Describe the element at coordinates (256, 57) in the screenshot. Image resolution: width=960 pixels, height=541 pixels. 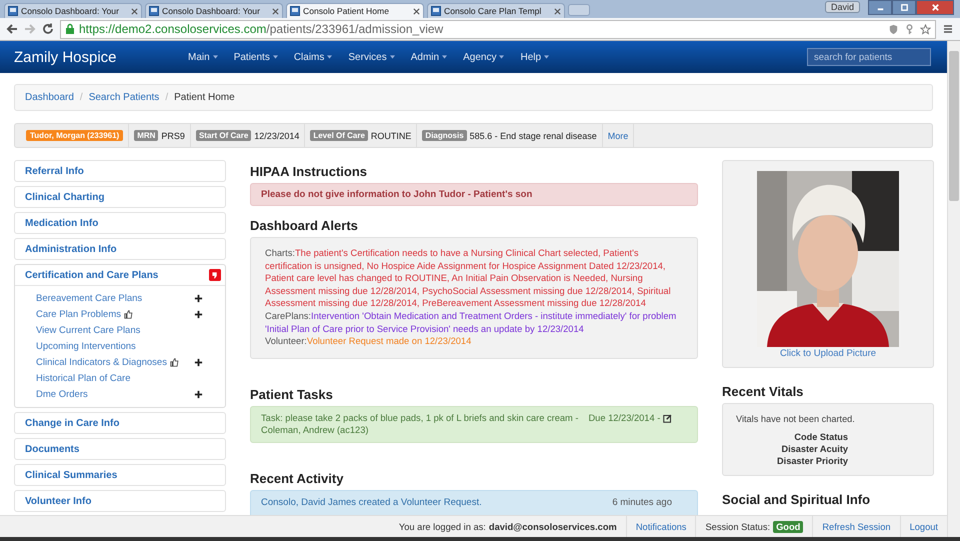
I see `nav-menu: Patients` at that location.